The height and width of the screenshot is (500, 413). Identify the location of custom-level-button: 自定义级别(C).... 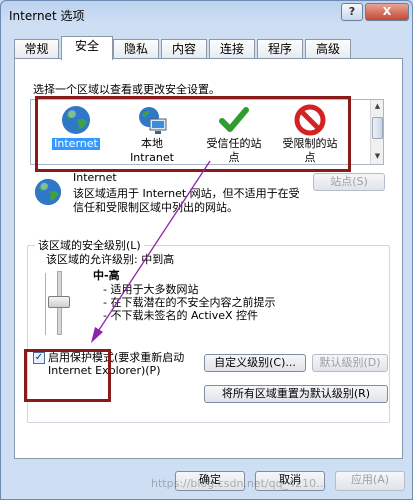
(255, 363).